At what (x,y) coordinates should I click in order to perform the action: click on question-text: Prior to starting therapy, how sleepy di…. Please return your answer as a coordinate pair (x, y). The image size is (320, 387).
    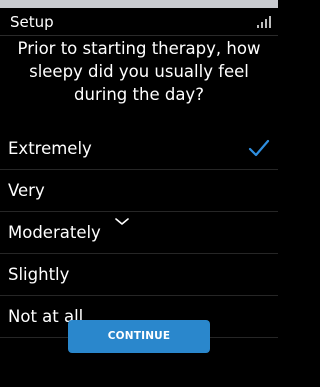
    Looking at the image, I should click on (139, 71).